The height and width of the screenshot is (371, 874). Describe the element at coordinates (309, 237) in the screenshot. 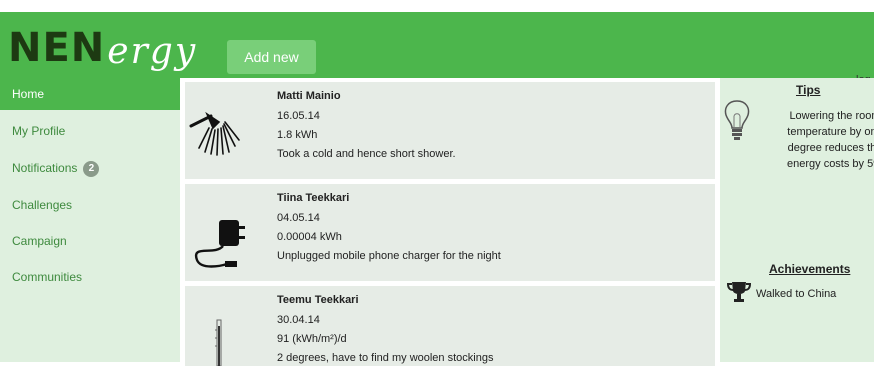

I see `energy-saved: 0.00004 kWh` at that location.